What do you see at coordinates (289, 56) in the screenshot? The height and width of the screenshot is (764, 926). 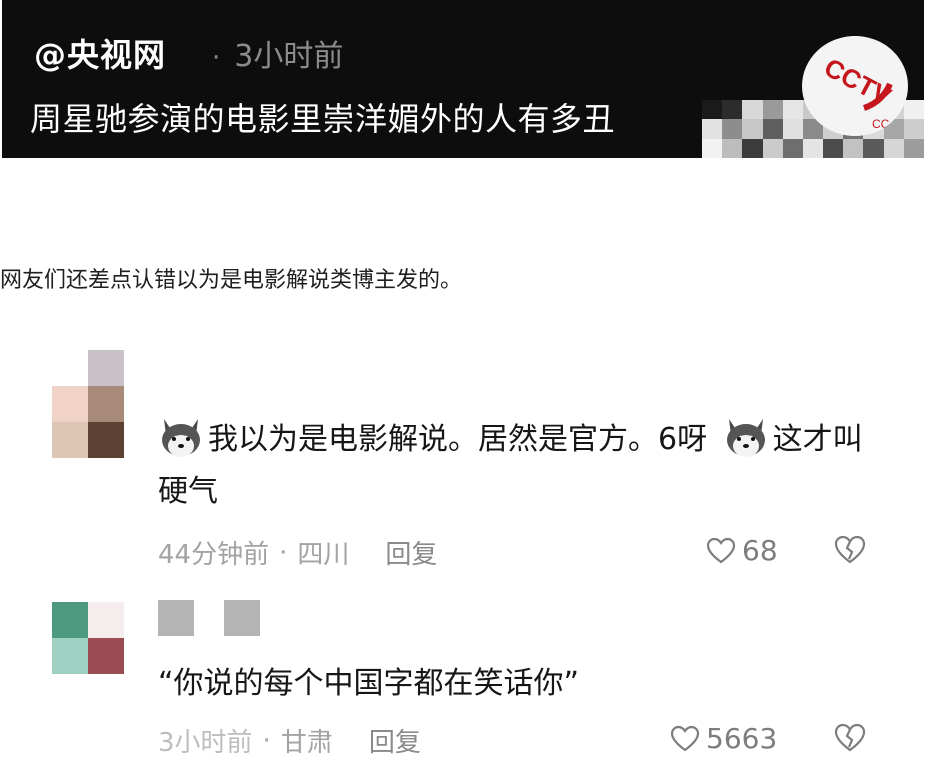 I see `post-time: 3小时前` at bounding box center [289, 56].